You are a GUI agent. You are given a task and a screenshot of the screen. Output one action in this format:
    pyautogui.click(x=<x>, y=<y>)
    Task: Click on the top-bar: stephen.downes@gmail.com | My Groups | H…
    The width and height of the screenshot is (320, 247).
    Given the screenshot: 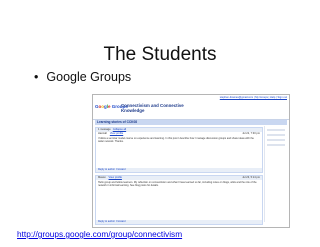 What is the action you would take?
    pyautogui.click(x=191, y=98)
    